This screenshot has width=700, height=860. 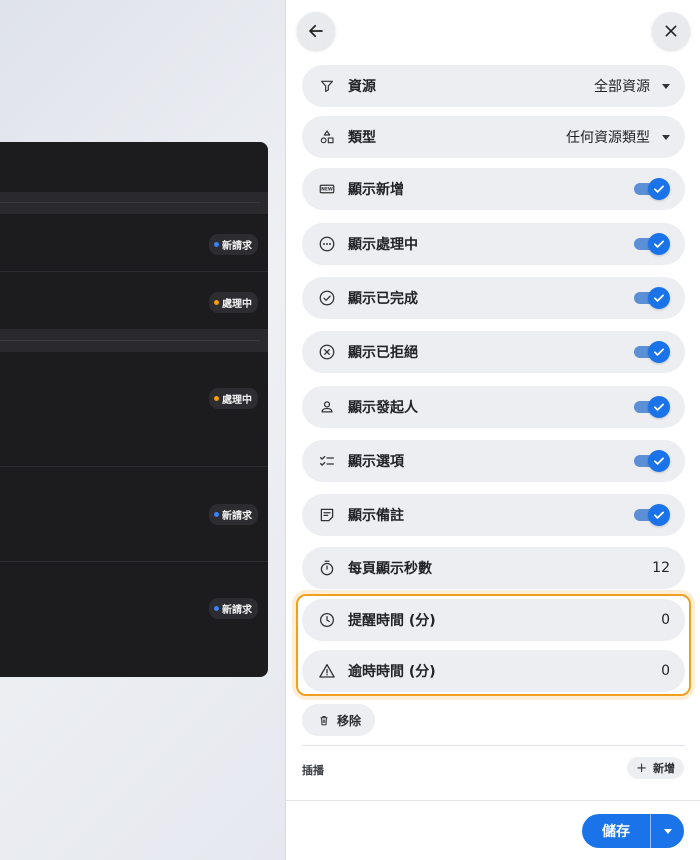 I want to click on svg-text: NEW, so click(x=327, y=190).